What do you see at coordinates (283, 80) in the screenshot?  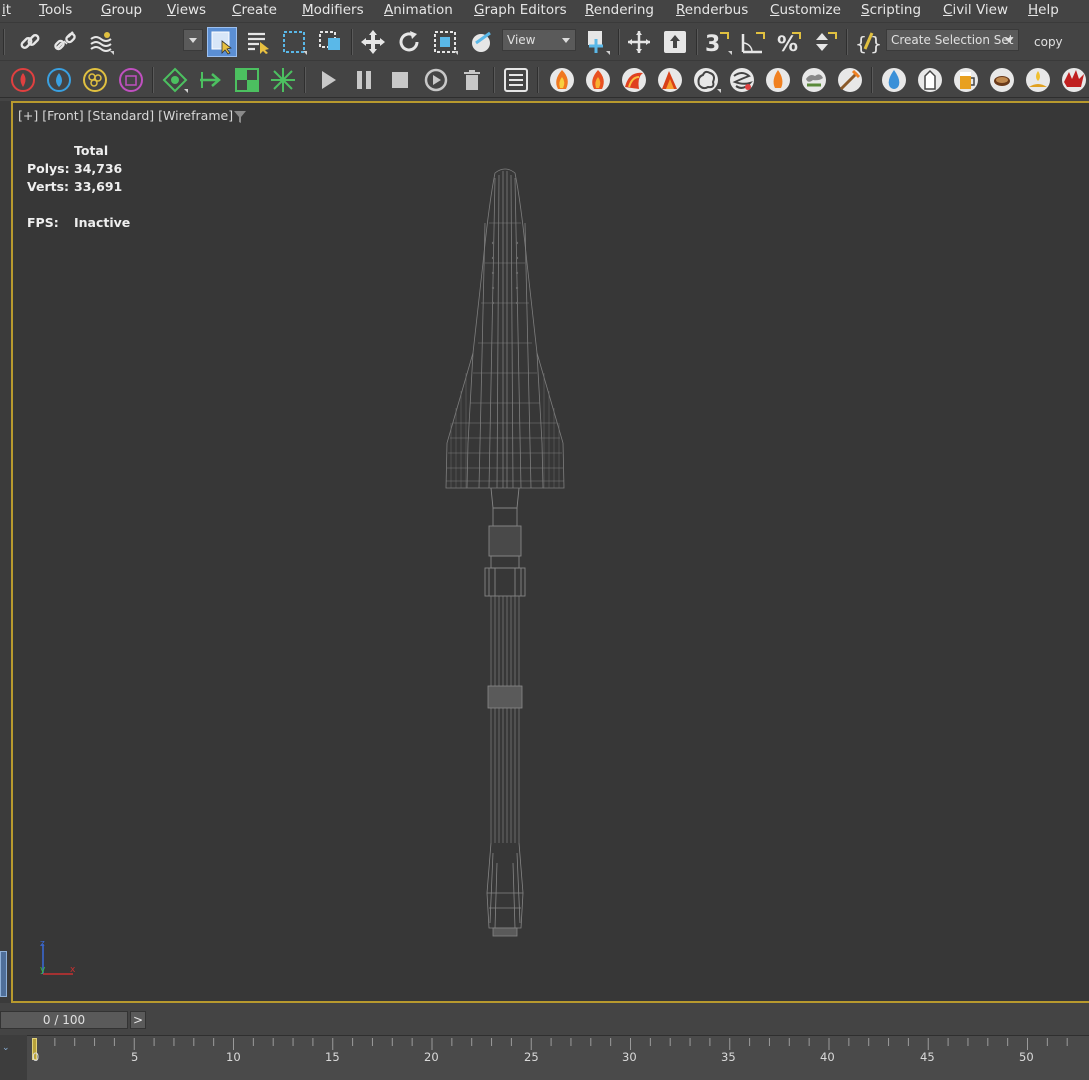 I see `burst-icon` at bounding box center [283, 80].